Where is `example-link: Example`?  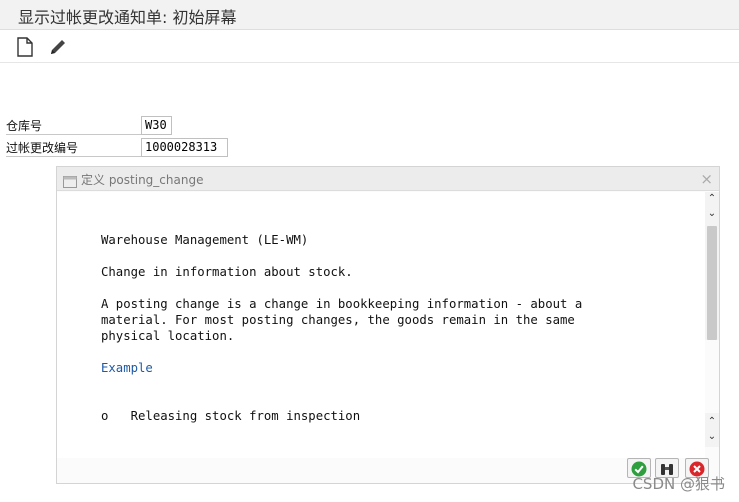 example-link: Example is located at coordinates (127, 368).